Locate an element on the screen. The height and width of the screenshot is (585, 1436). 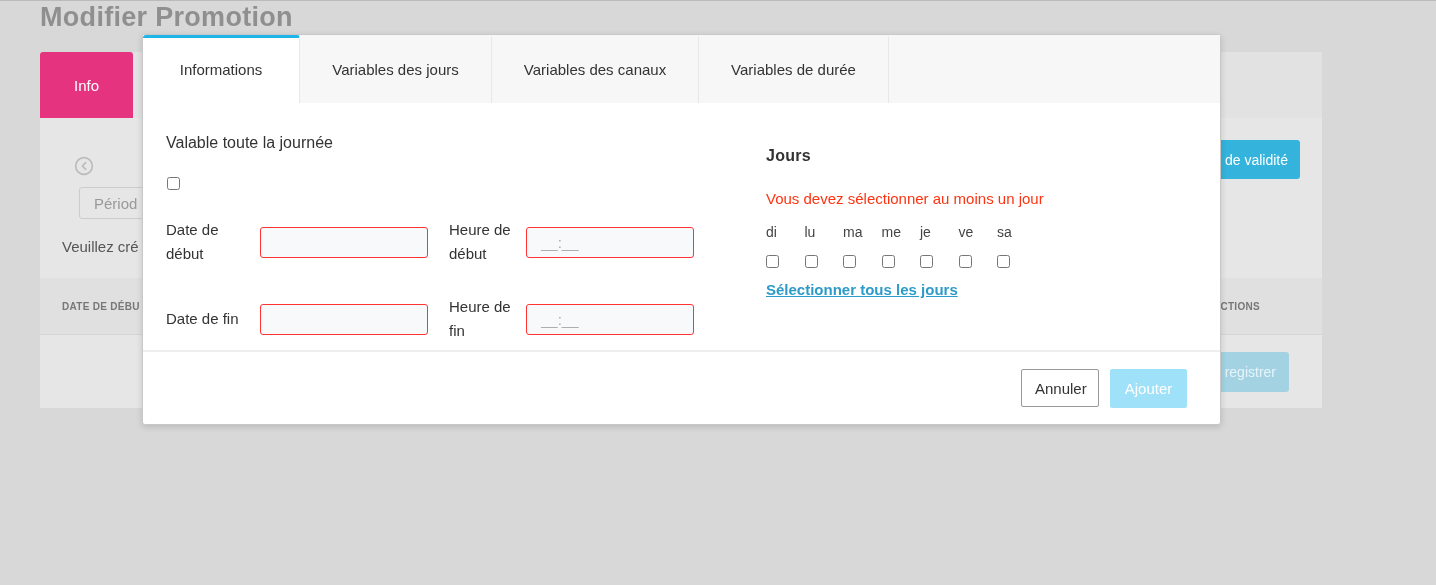
field-label: Heure de fin is located at coordinates (480, 319).